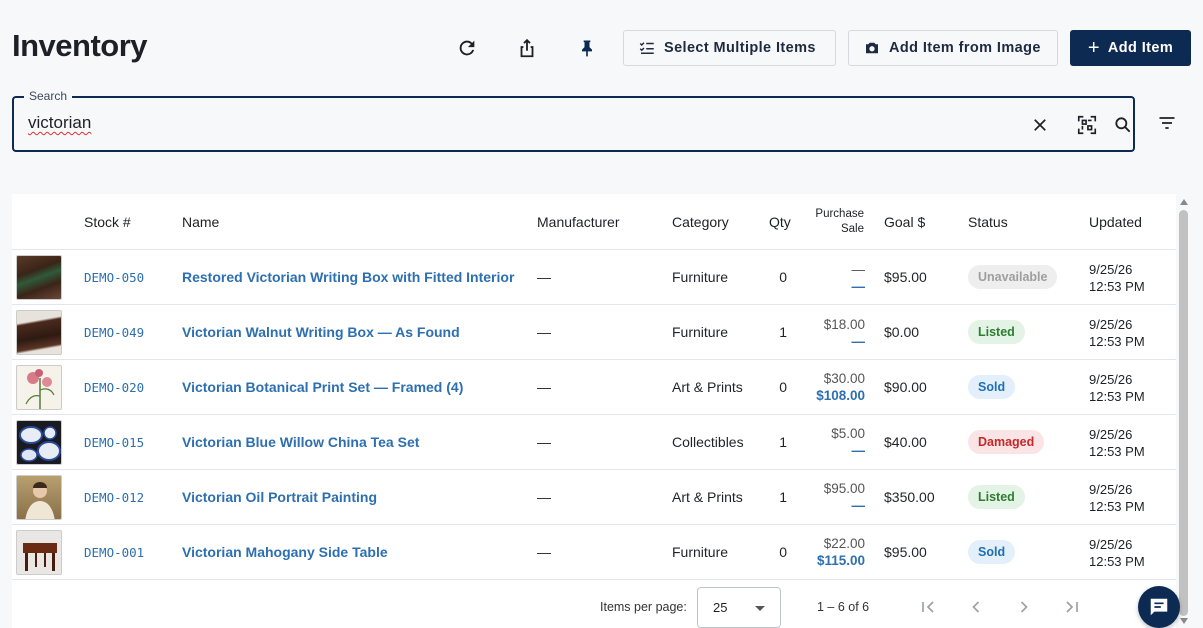 The height and width of the screenshot is (628, 1203). I want to click on items-per-page-select: 25, so click(739, 607).